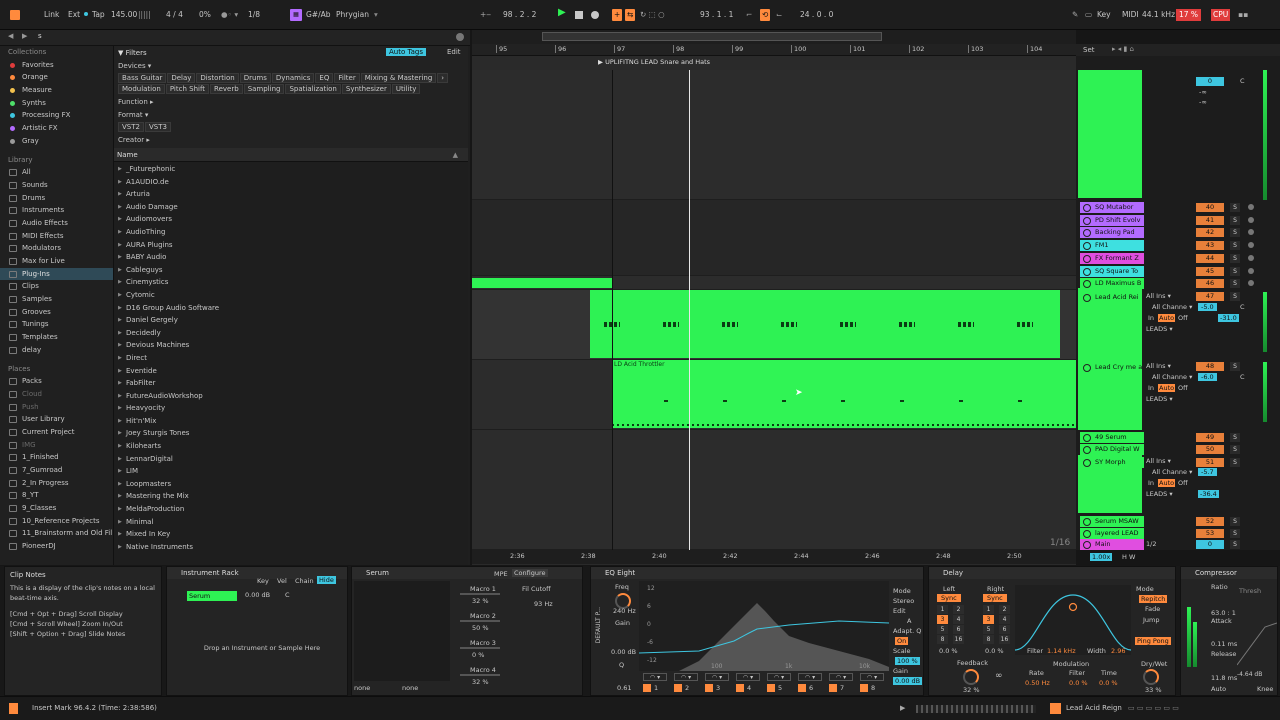 Image resolution: width=1280 pixels, height=720 pixels. What do you see at coordinates (291, 320) in the screenshot?
I see `list-item: Daniel Gergely` at bounding box center [291, 320].